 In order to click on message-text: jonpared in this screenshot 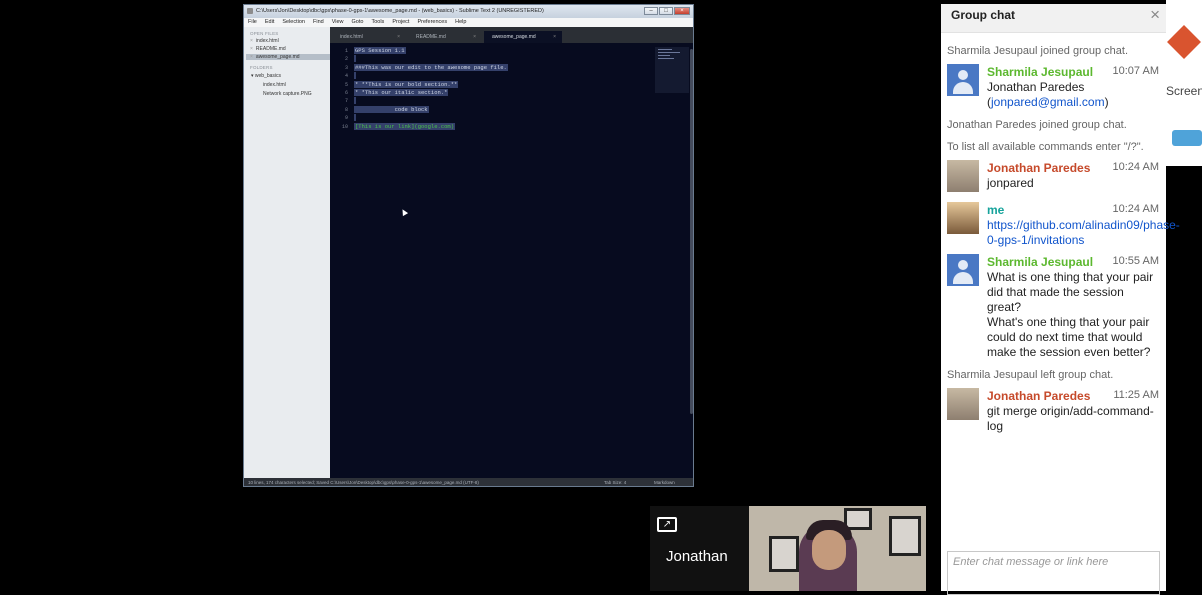, I will do `click(1010, 183)`.